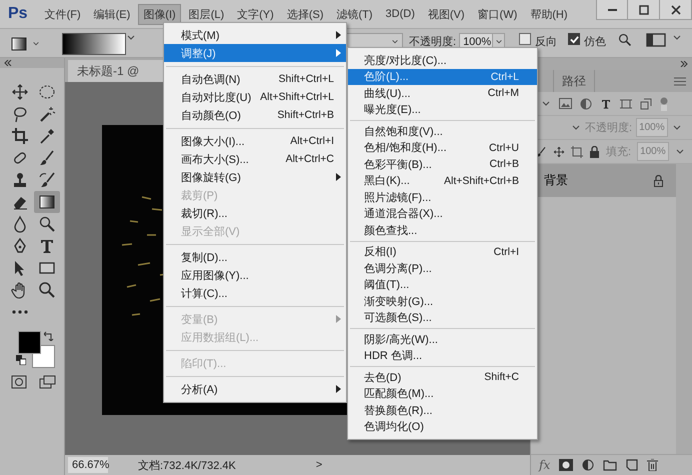 Image resolution: width=692 pixels, height=475 pixels. Describe the element at coordinates (481, 180) in the screenshot. I see `shortcut-label: Alt+Shift+Ctrl+B` at that location.